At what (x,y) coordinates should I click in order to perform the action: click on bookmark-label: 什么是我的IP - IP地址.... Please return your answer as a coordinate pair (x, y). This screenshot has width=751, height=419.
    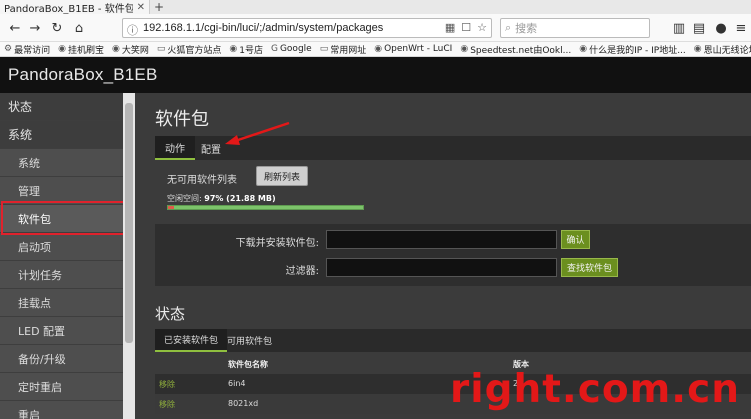
    Looking at the image, I should click on (637, 50).